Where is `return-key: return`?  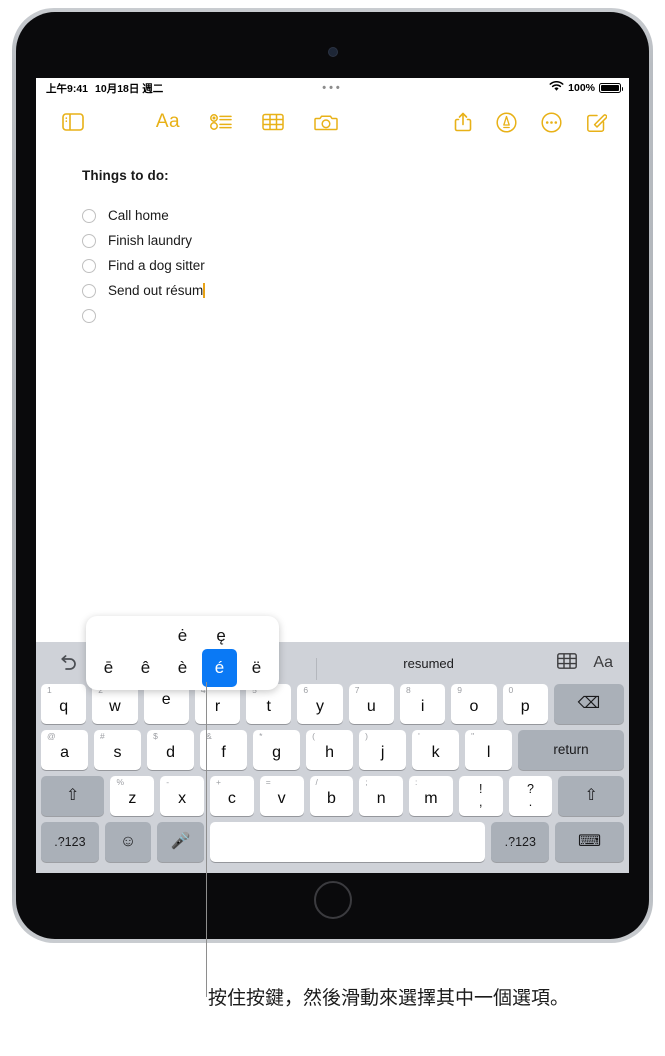
return-key: return is located at coordinates (571, 750).